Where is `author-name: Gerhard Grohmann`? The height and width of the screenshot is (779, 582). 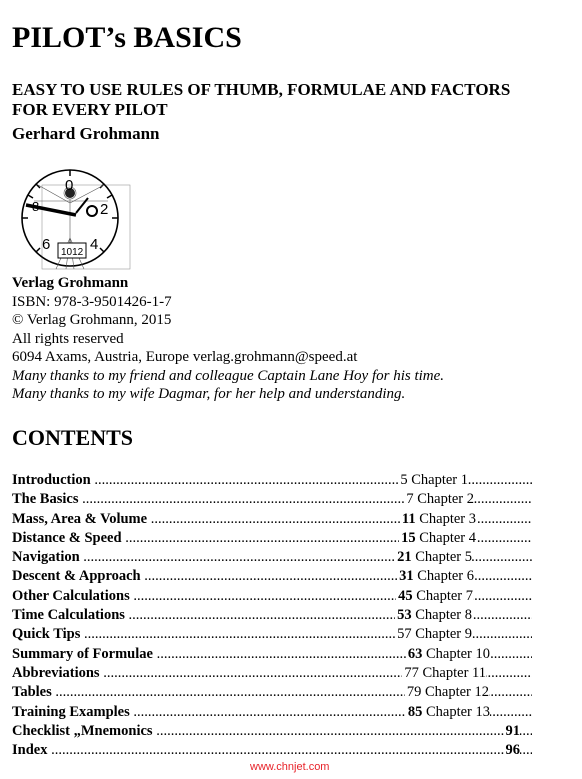
author-name: Gerhard Grohmann is located at coordinates (86, 133).